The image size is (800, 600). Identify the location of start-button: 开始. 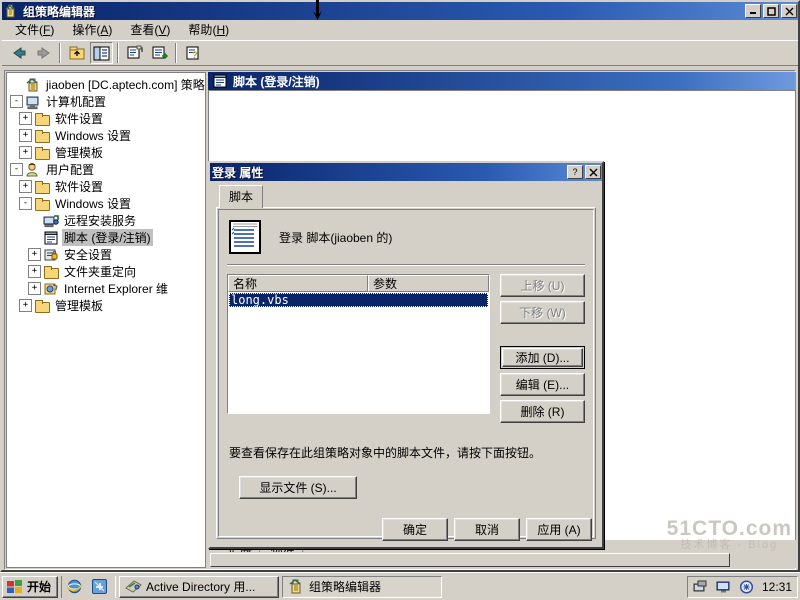
(30, 586).